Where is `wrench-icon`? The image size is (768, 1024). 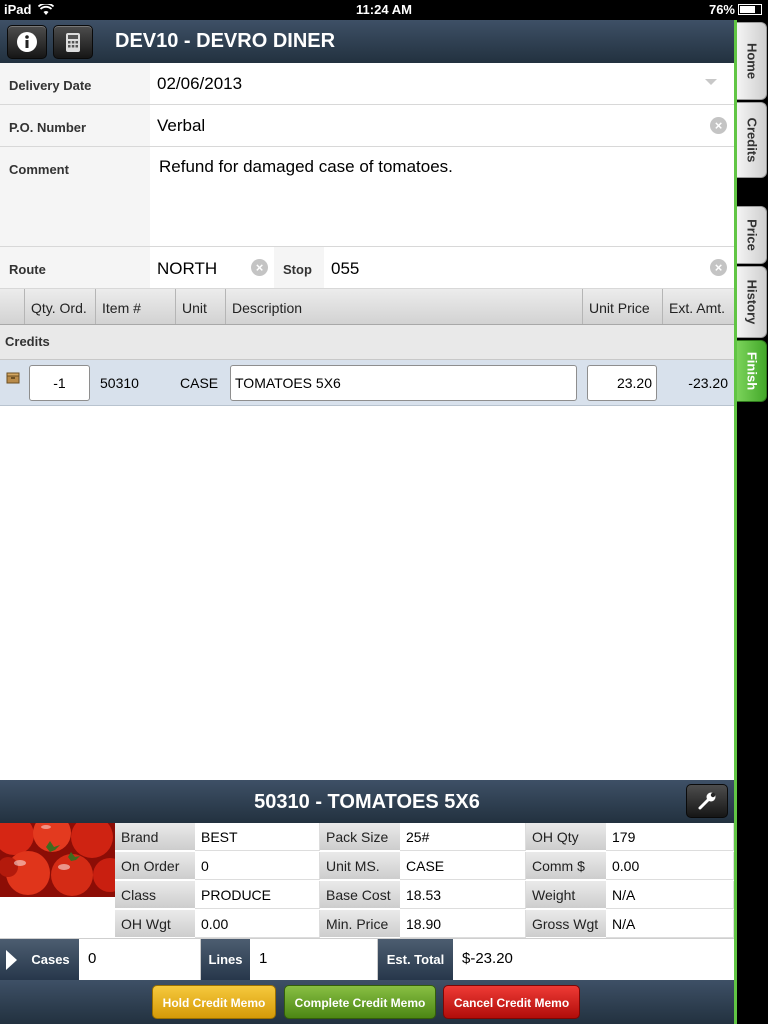
wrench-icon is located at coordinates (707, 801).